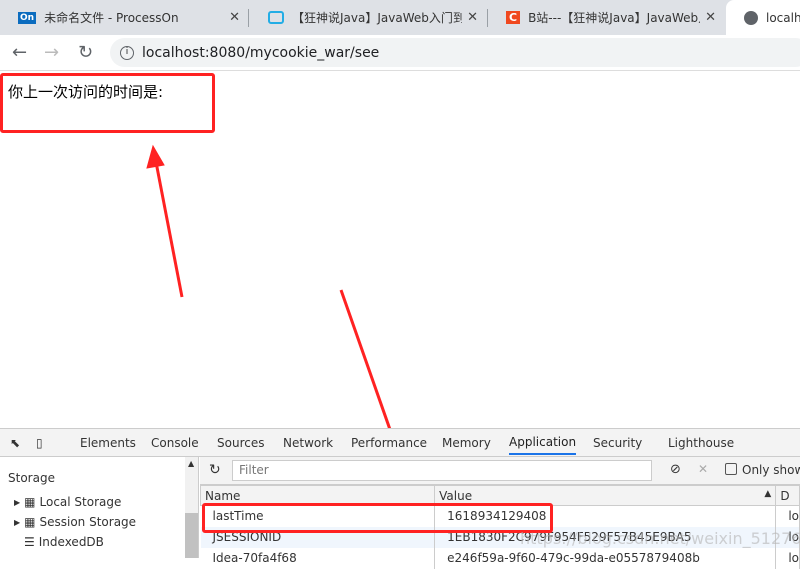  I want to click on cookie-toolbar: ↻ Filter ⊘ ✕ Only show, so click(500, 471).